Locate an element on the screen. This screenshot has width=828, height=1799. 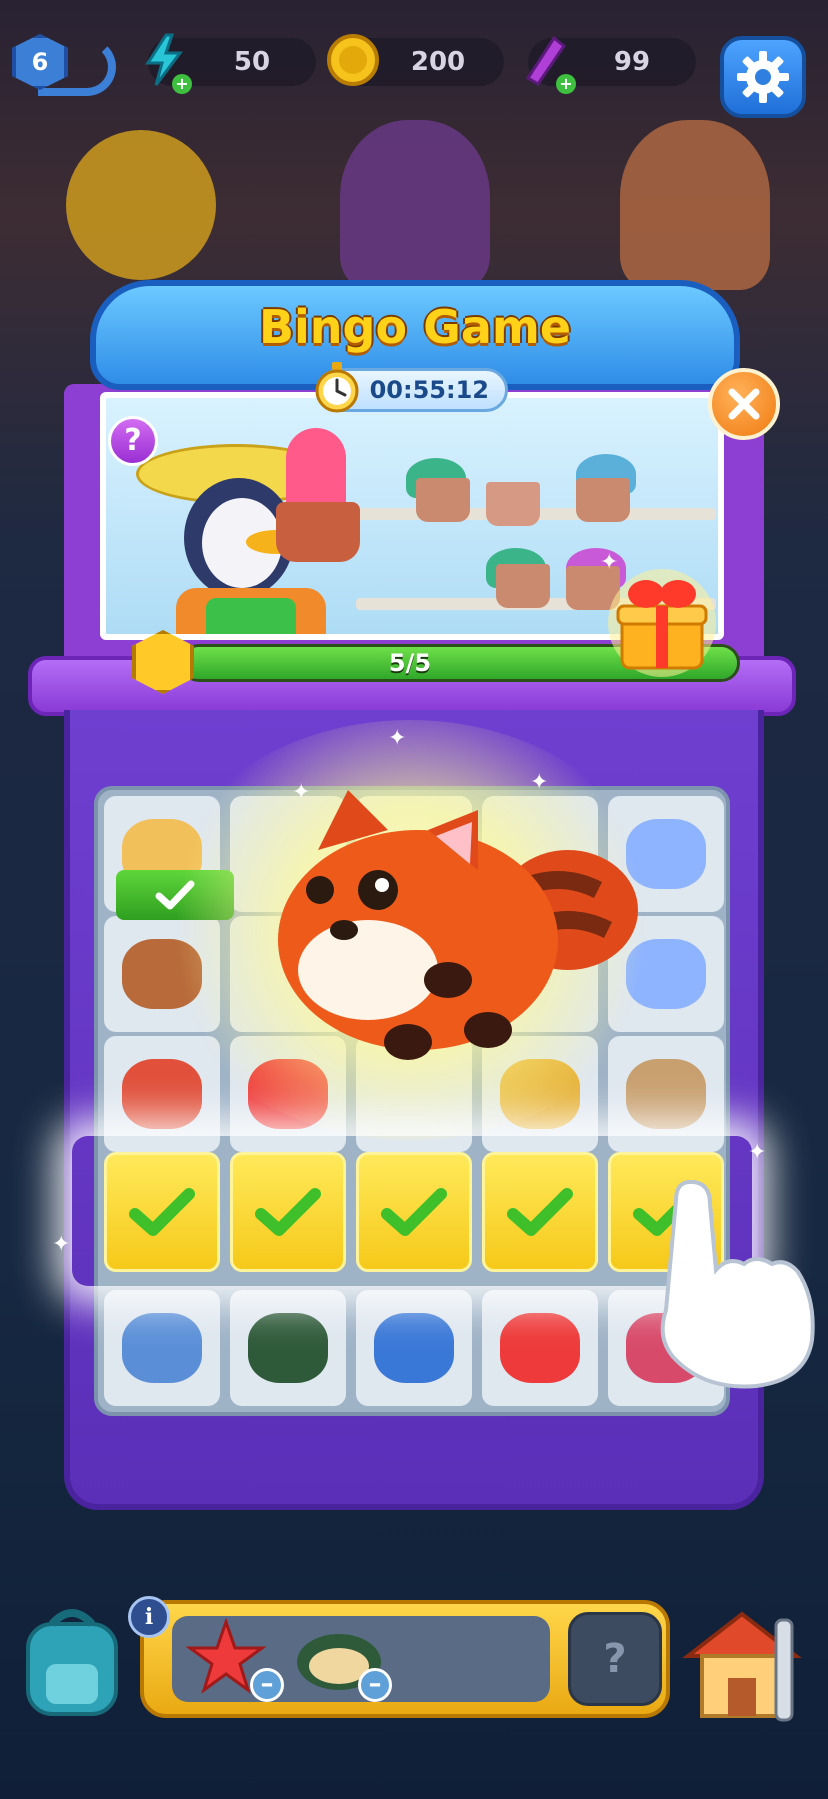
energy-value: 50 is located at coordinates (252, 62).